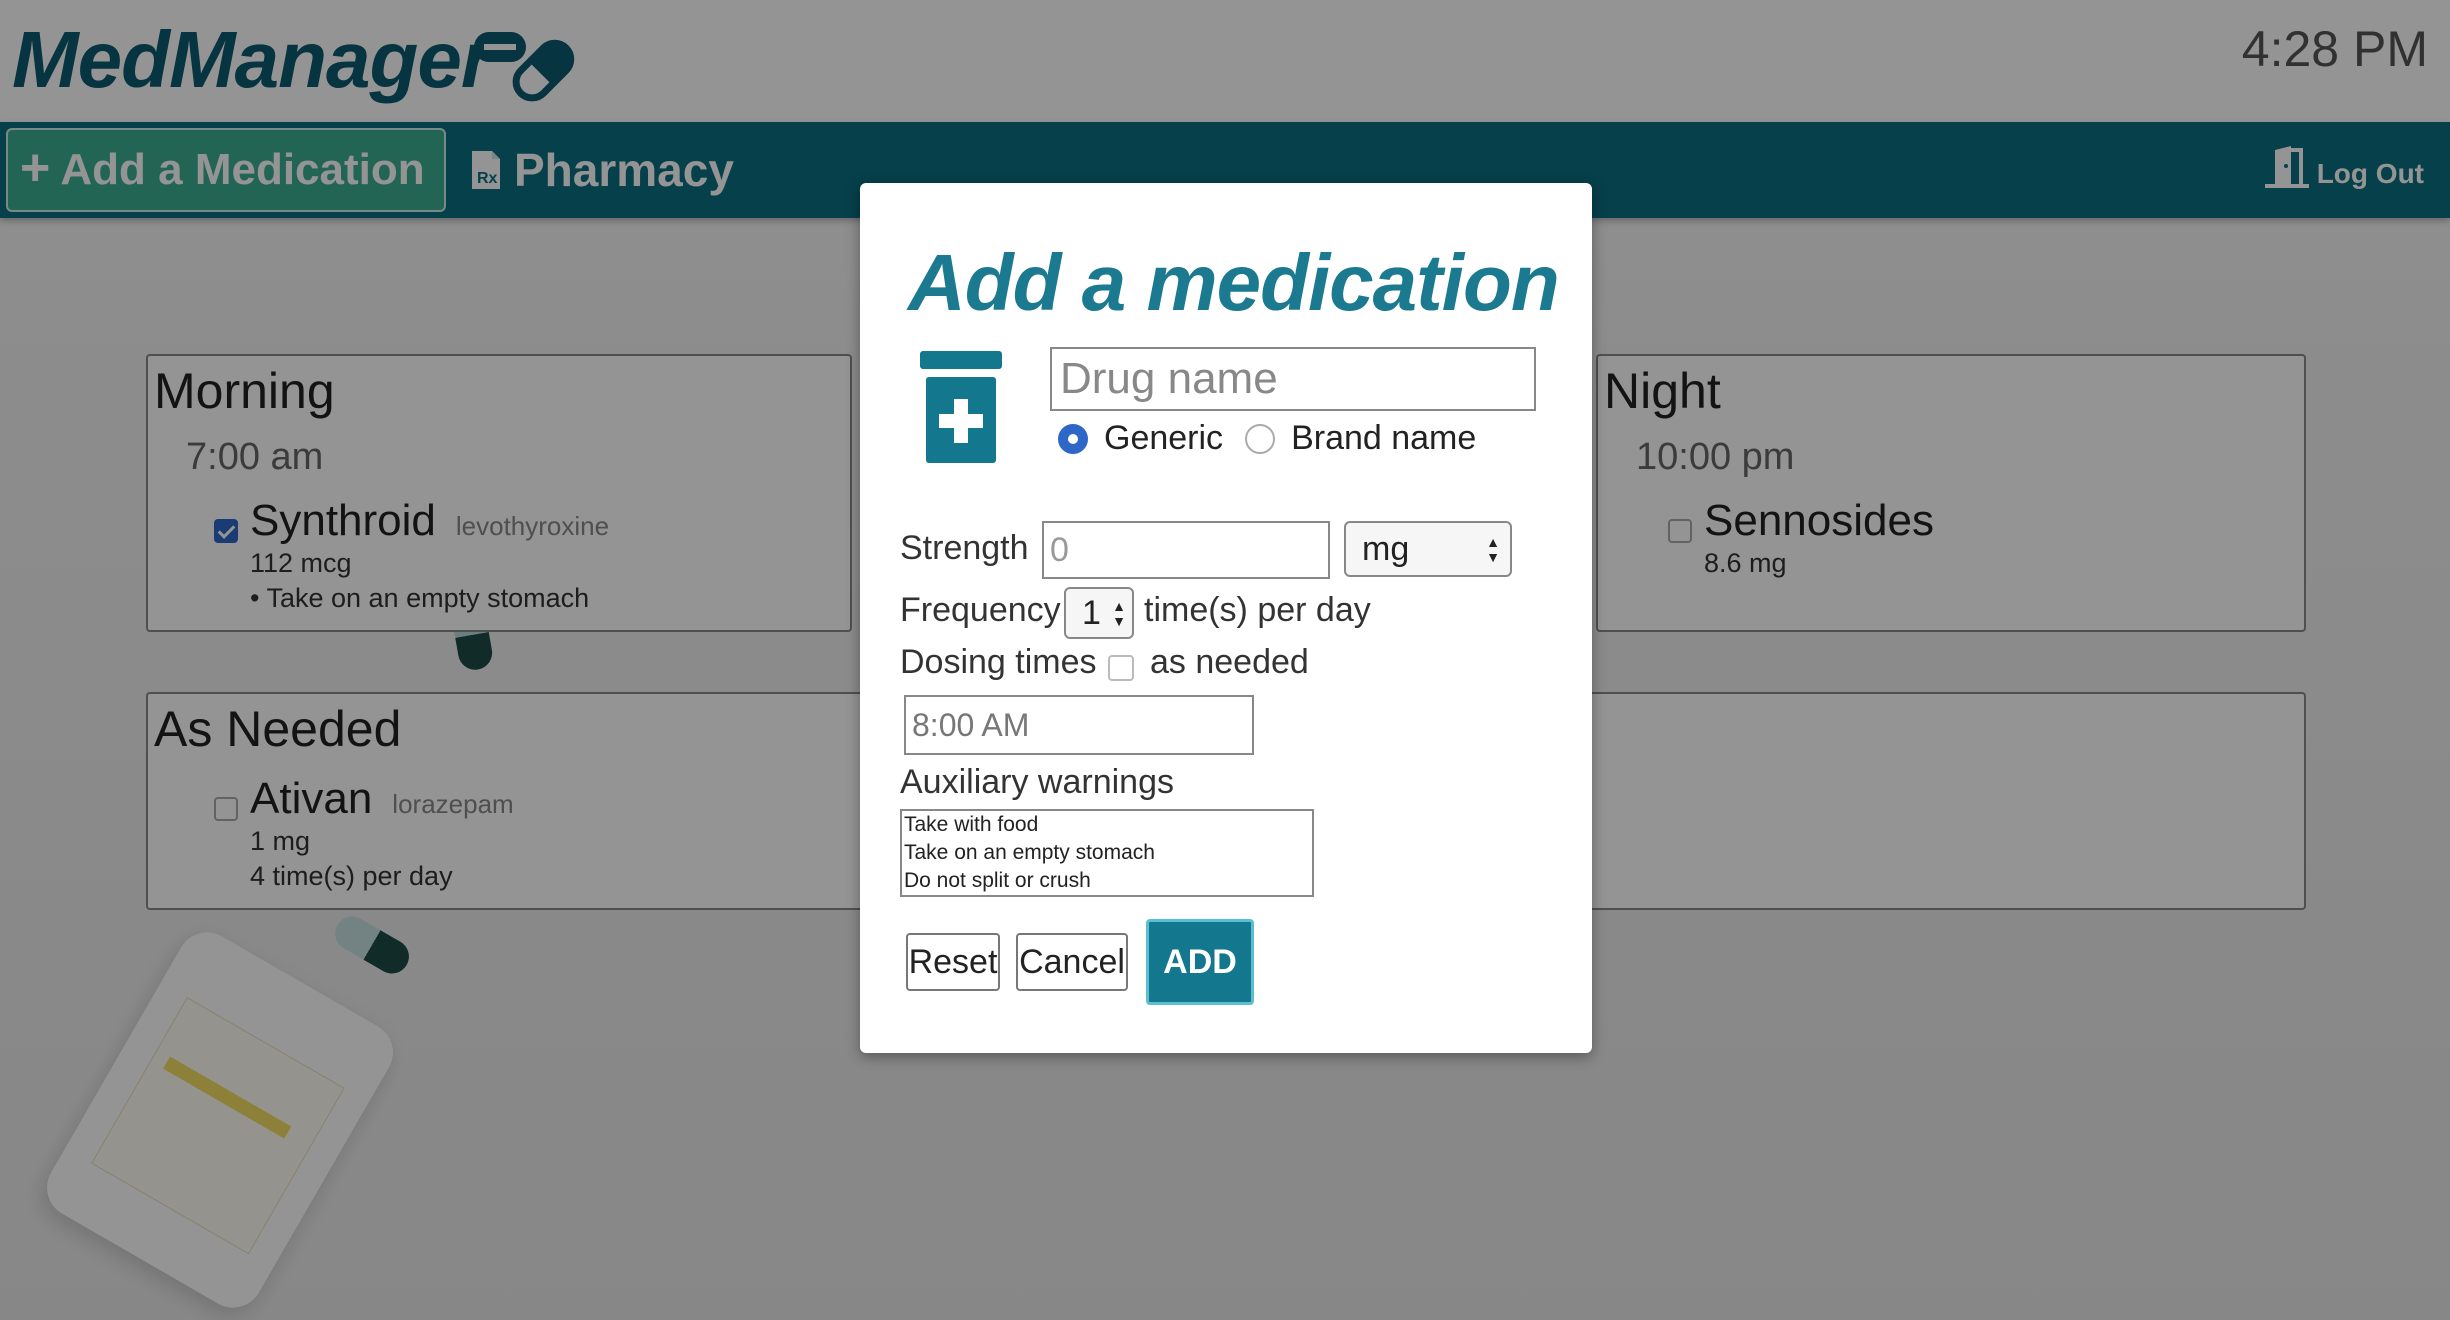 This screenshot has height=1320, width=2450. I want to click on warning-option: Take with food, so click(1108, 825).